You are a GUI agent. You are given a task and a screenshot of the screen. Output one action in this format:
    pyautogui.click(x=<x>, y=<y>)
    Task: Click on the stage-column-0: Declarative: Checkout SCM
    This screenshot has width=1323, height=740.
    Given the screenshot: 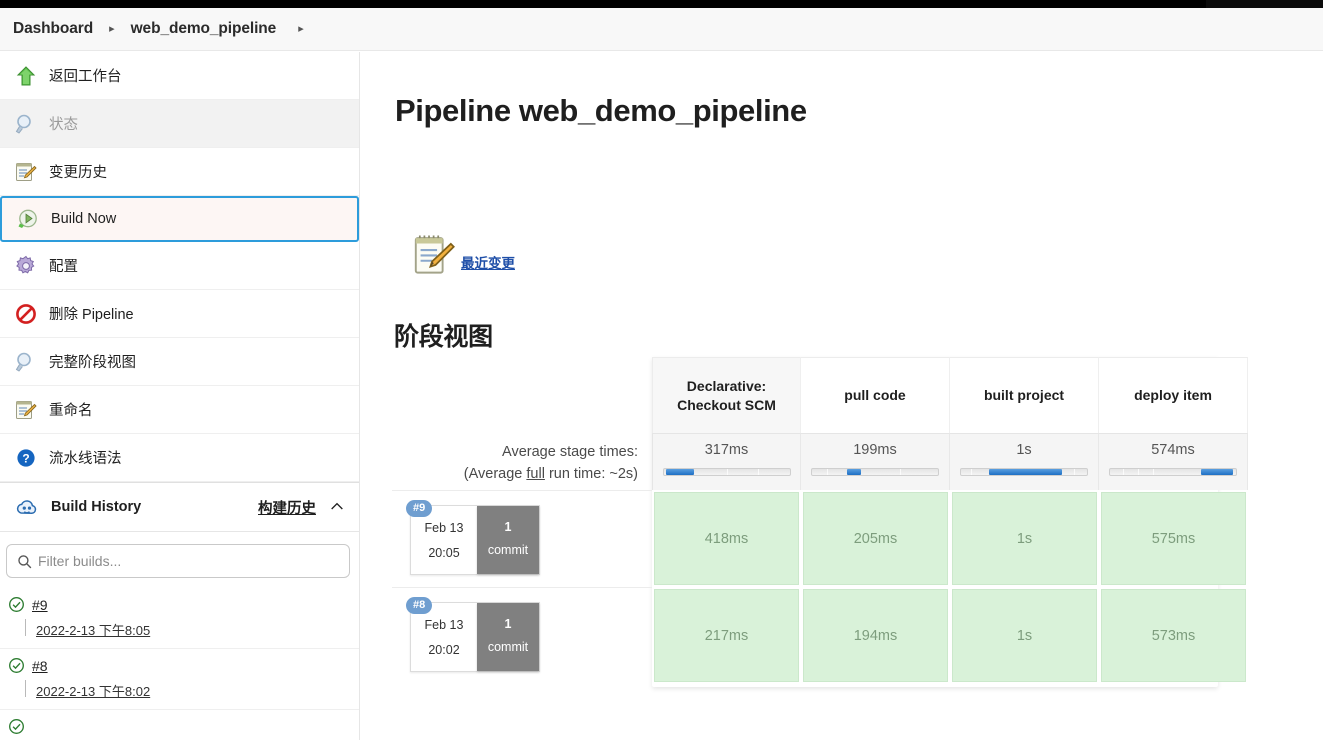 What is the action you would take?
    pyautogui.click(x=726, y=395)
    